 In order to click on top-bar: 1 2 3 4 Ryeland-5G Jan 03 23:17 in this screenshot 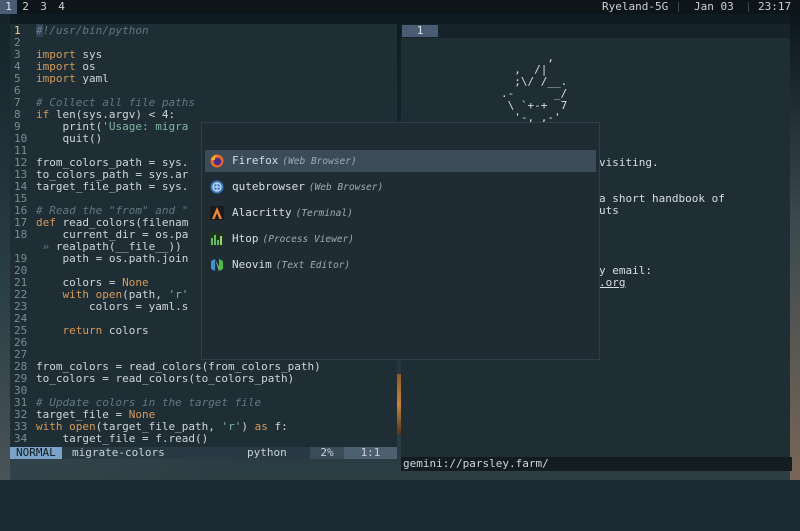, I will do `click(400, 7)`.